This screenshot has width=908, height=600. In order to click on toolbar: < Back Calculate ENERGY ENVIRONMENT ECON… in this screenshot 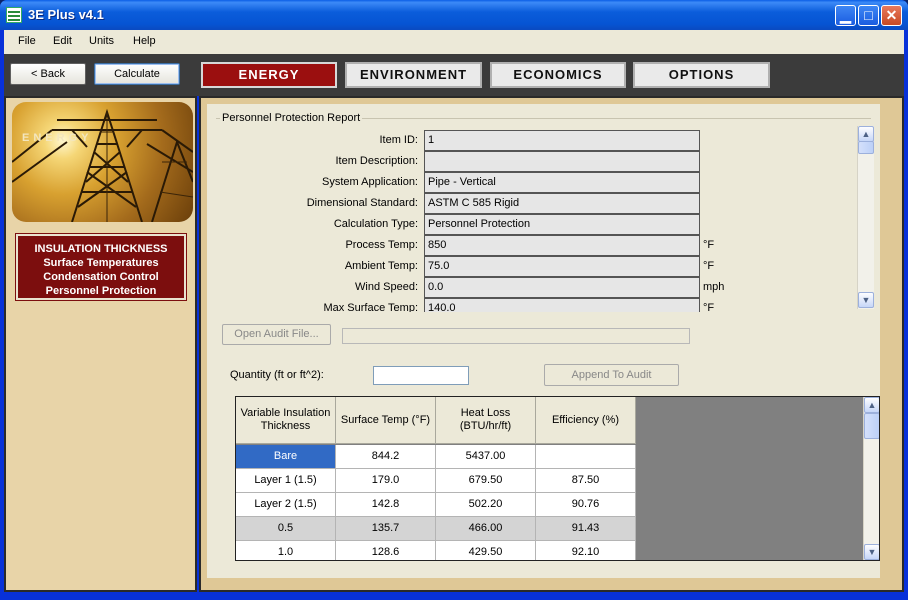, I will do `click(454, 75)`.